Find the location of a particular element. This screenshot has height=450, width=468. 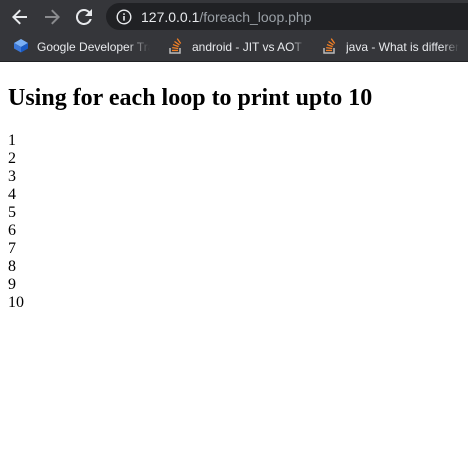

output-line: 1 is located at coordinates (12, 140).